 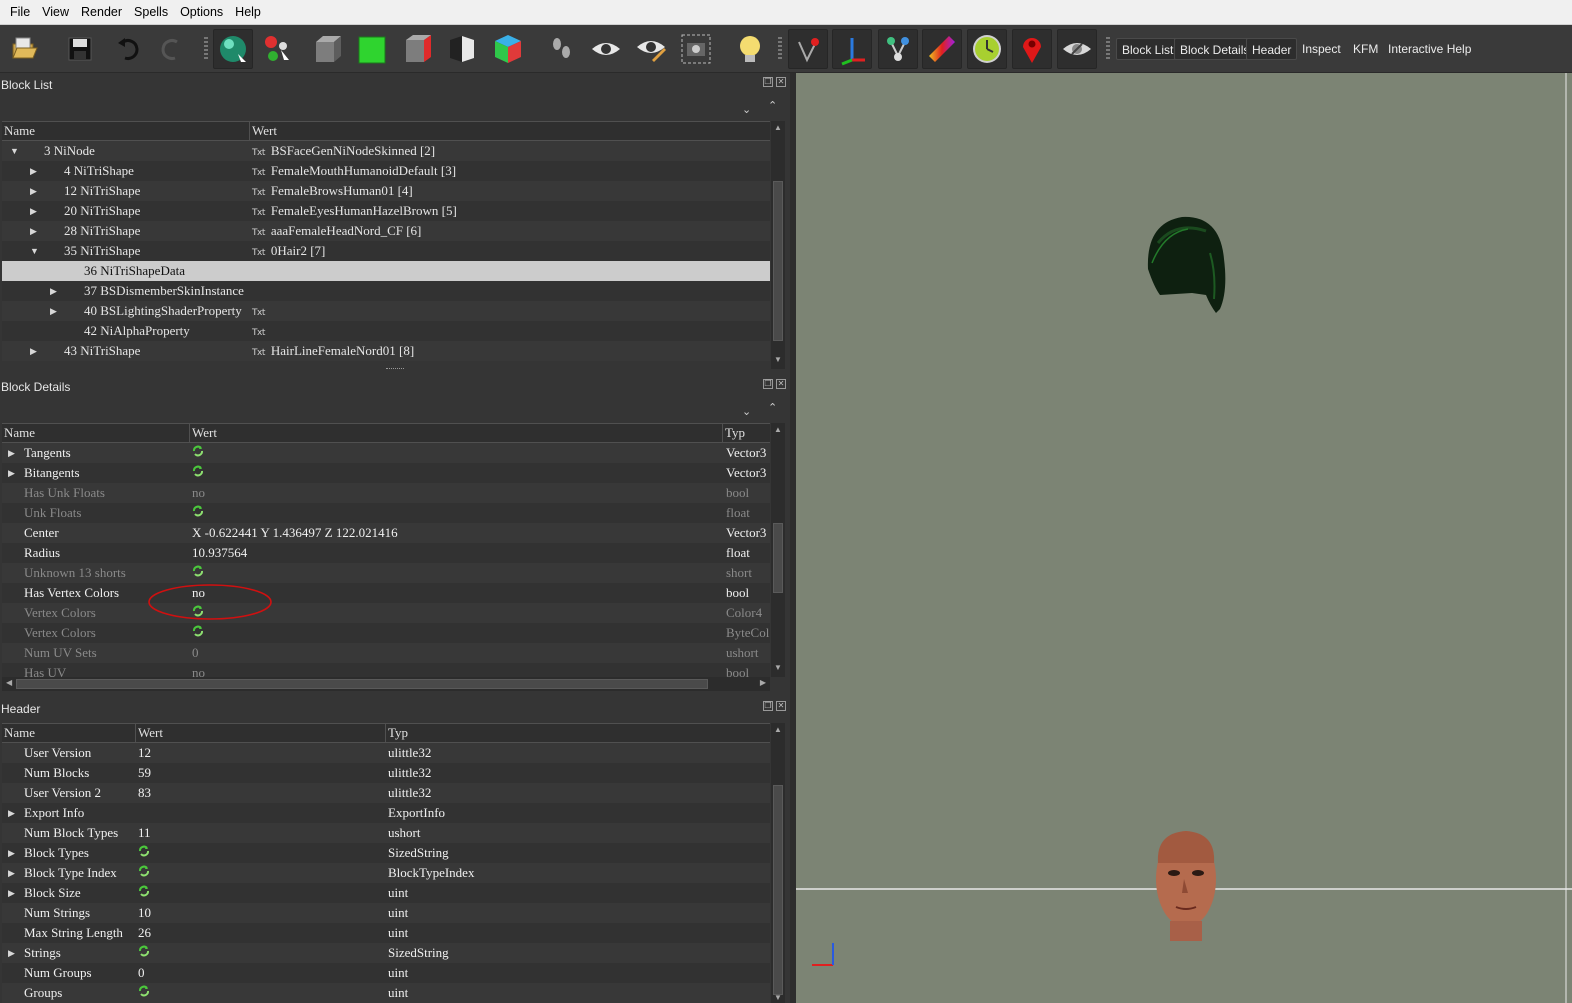 What do you see at coordinates (101, 12) in the screenshot?
I see `menu-render: Render` at bounding box center [101, 12].